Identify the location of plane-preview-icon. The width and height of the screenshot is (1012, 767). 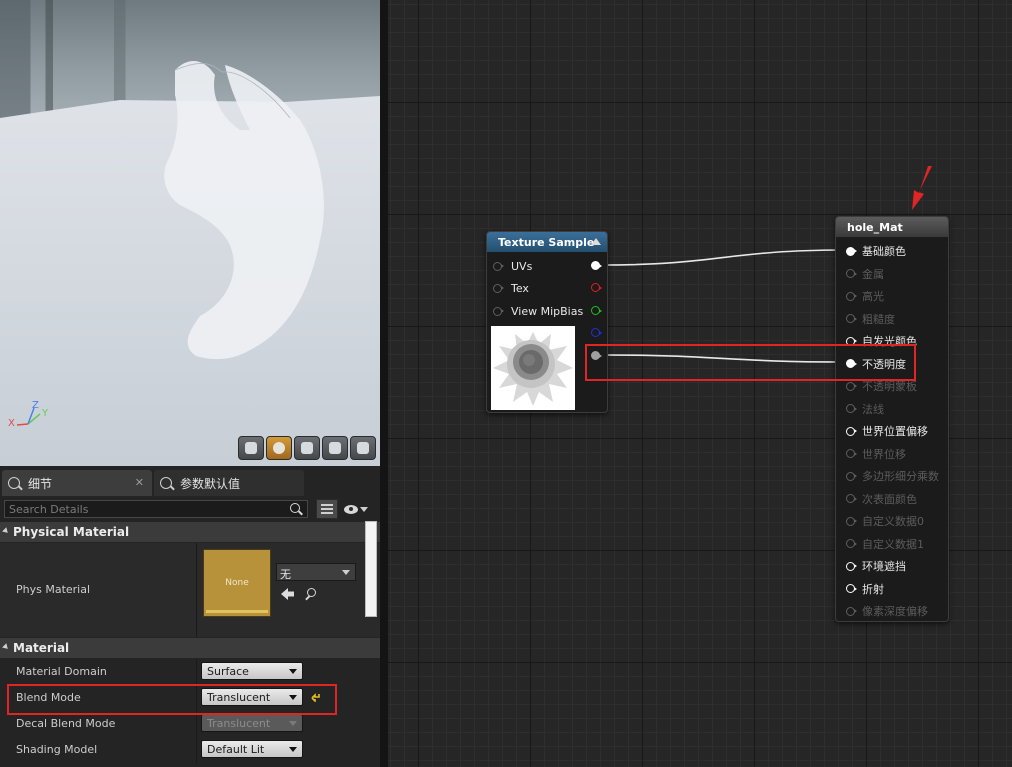
(307, 448).